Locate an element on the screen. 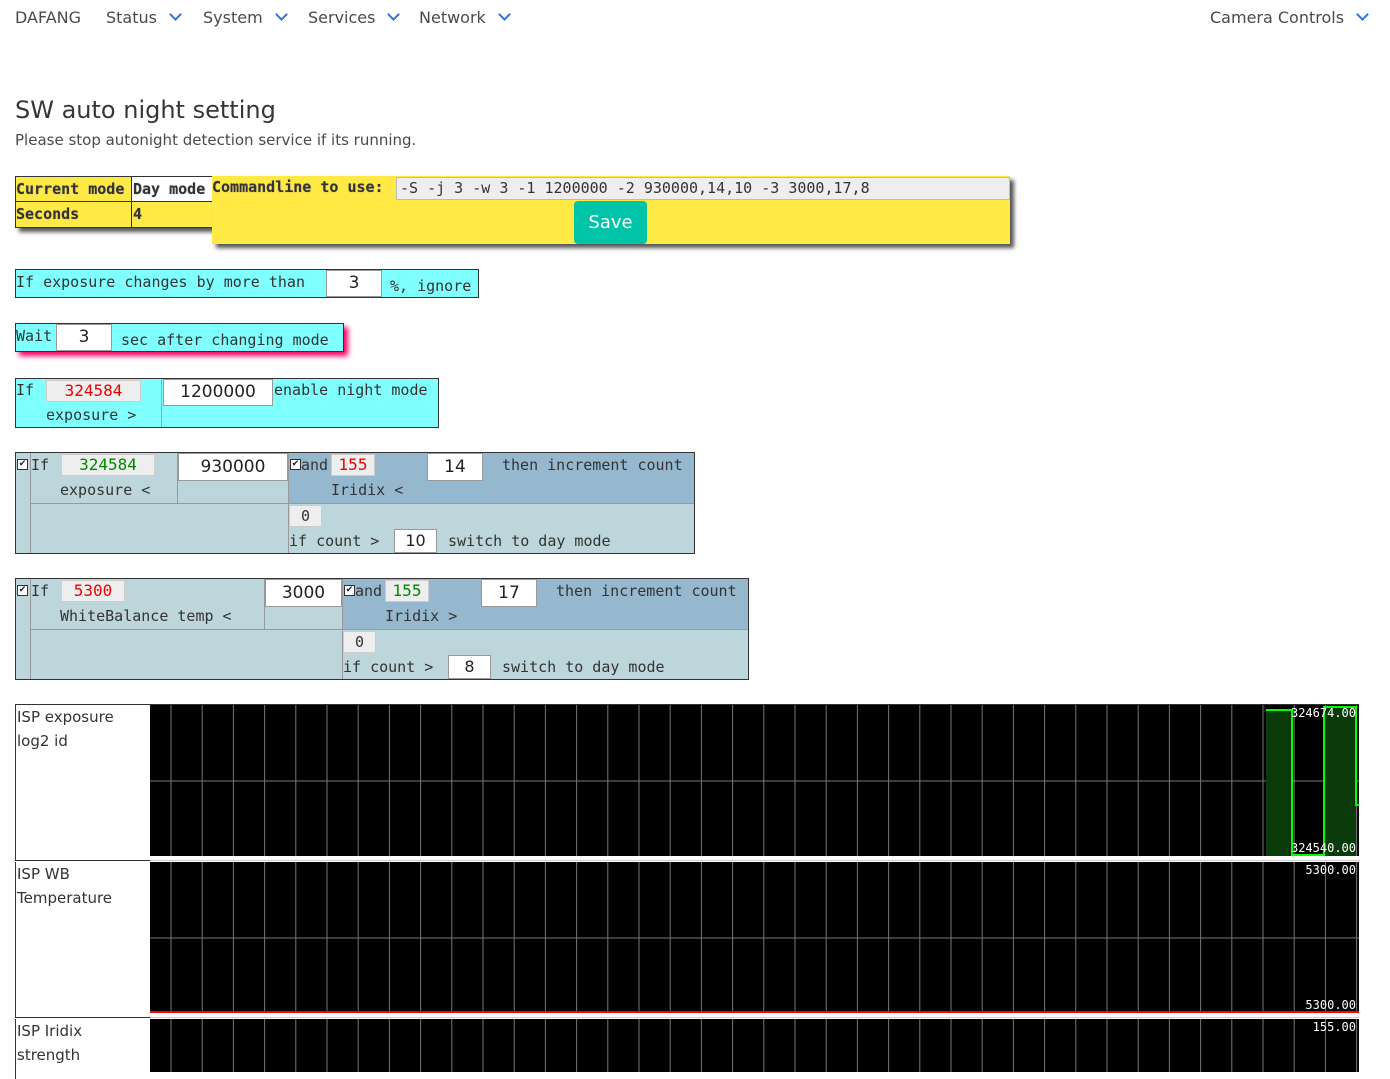 The image size is (1390, 1079). day-rule-2-checkbox: ✔ is located at coordinates (22, 590).